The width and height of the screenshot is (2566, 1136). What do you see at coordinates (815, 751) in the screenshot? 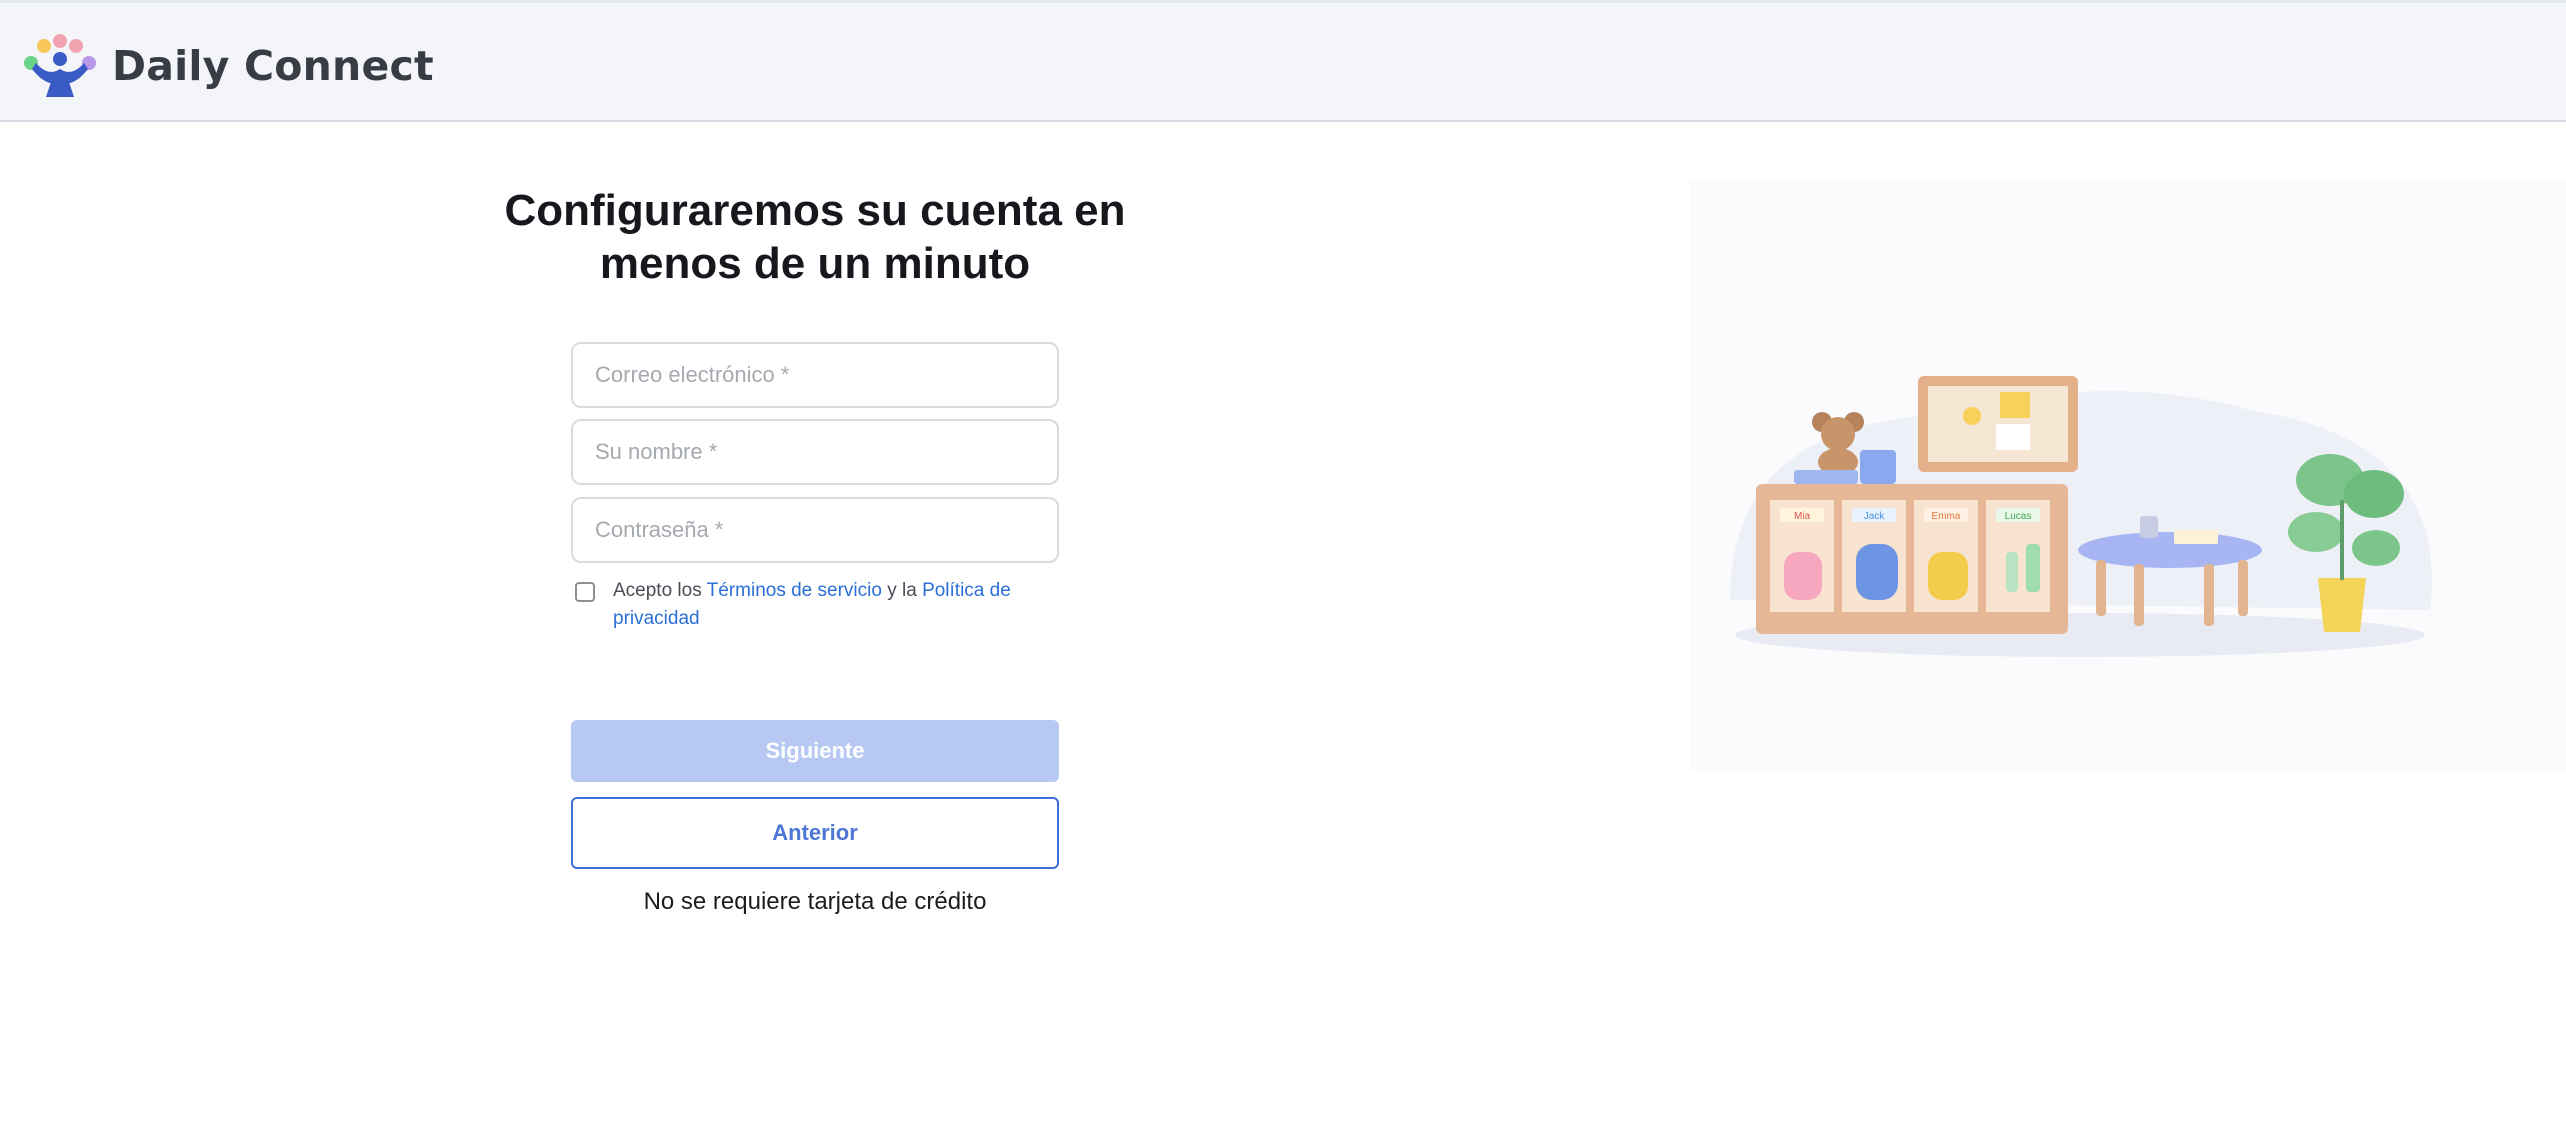
I see `next-button: Siguiente` at bounding box center [815, 751].